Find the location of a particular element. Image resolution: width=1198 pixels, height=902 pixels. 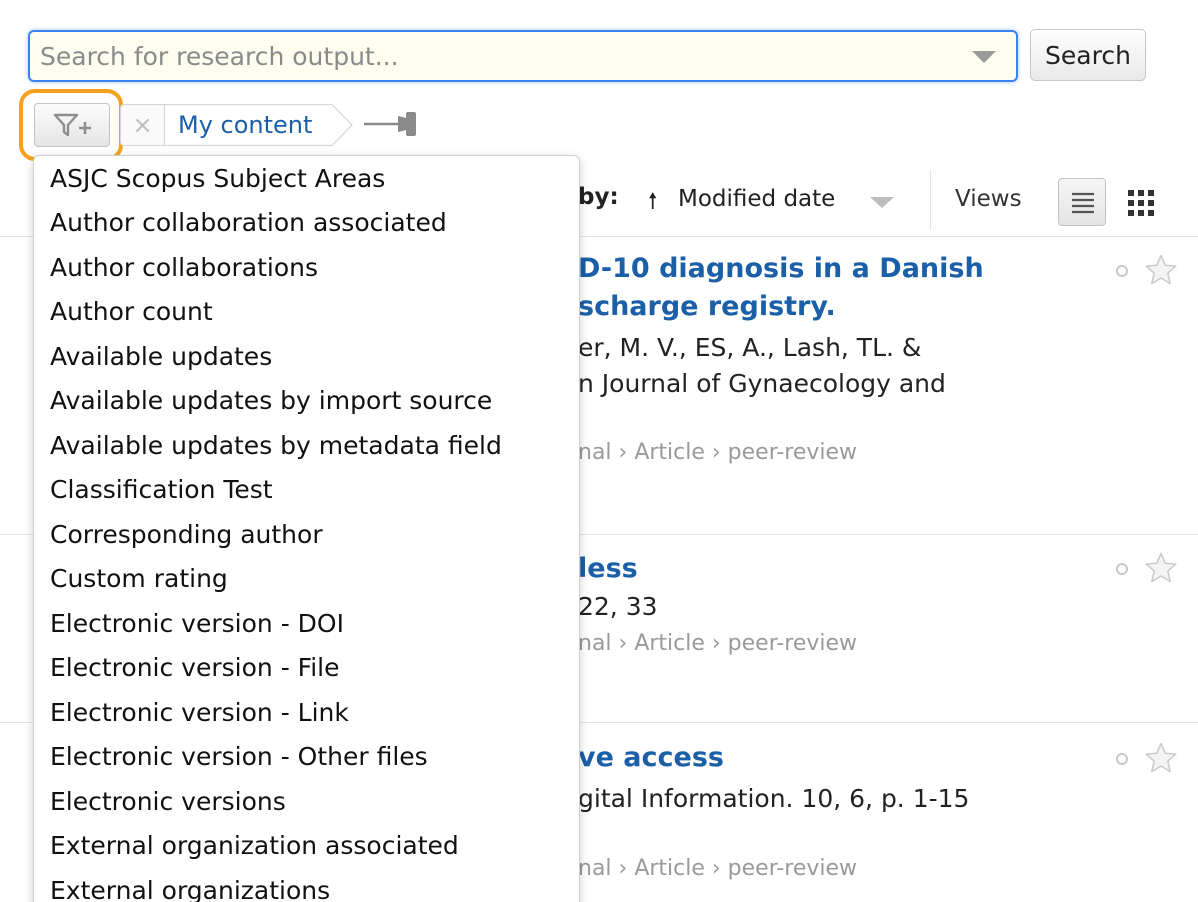

pin-icon is located at coordinates (392, 124).